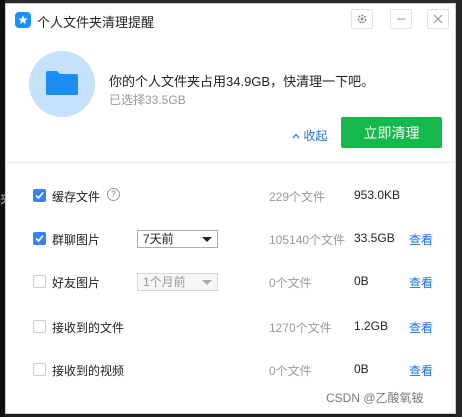 The image size is (462, 417). What do you see at coordinates (307, 240) in the screenshot?
I see `file-count: 105140个文件` at bounding box center [307, 240].